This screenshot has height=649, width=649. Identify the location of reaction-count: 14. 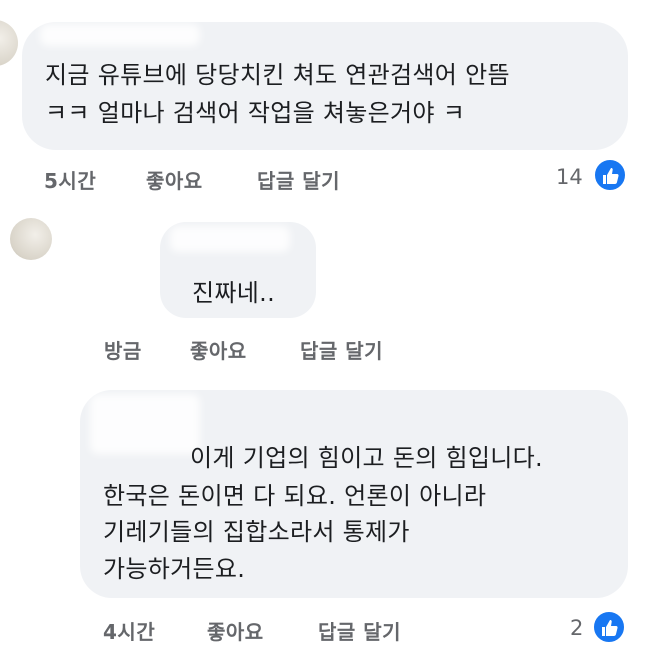
(569, 177).